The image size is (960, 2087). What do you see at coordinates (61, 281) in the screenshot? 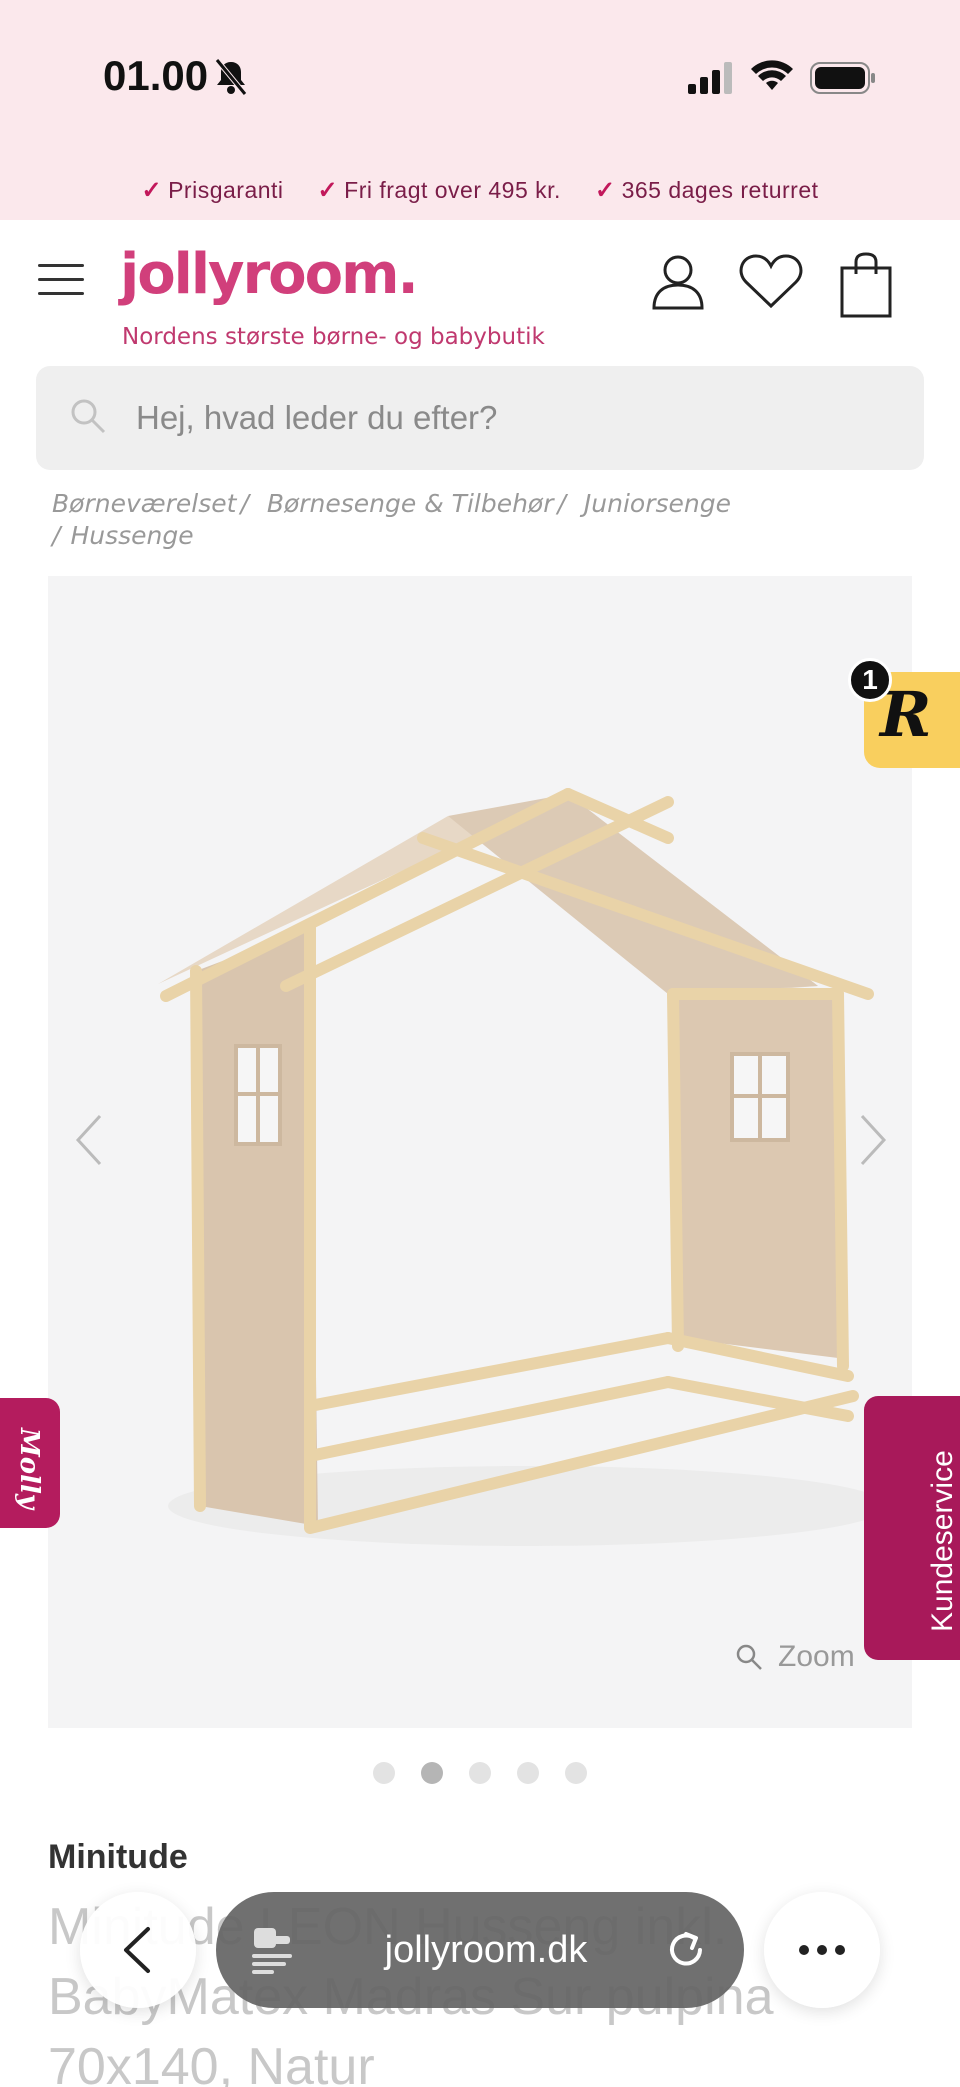
I see `menu-icon` at bounding box center [61, 281].